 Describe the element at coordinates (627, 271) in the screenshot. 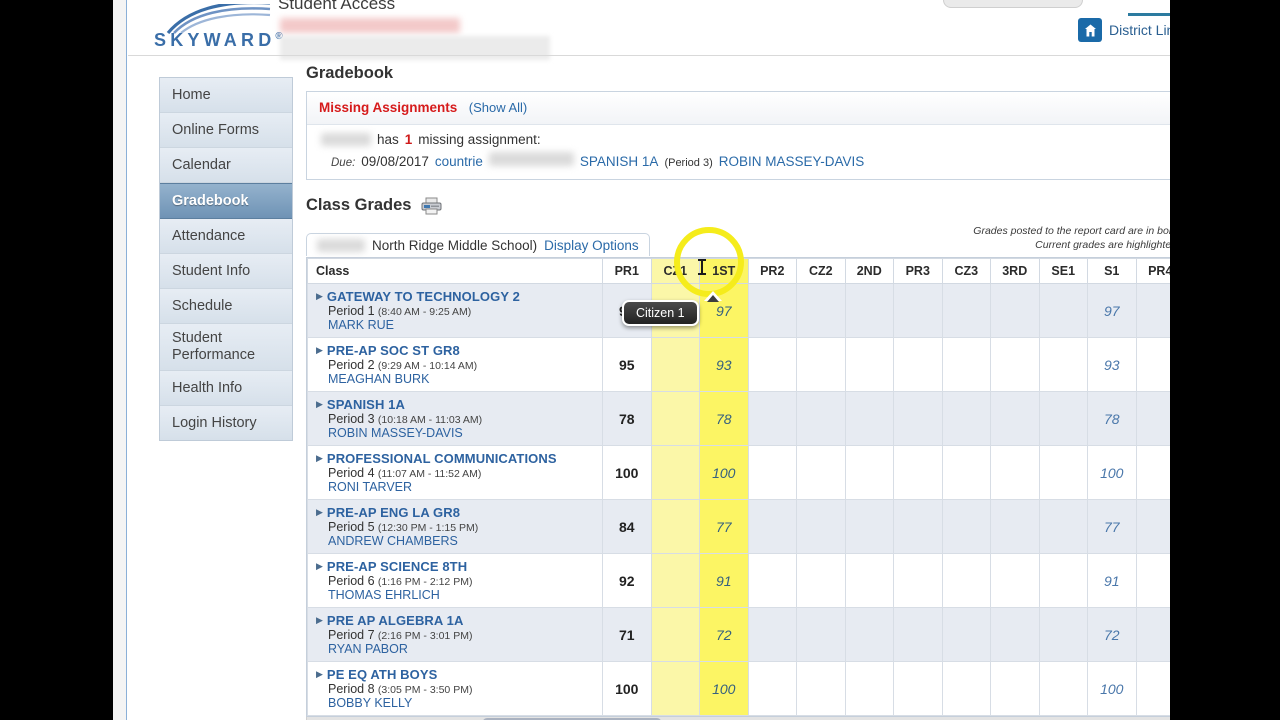

I see `column-header-pr1: PR1` at that location.